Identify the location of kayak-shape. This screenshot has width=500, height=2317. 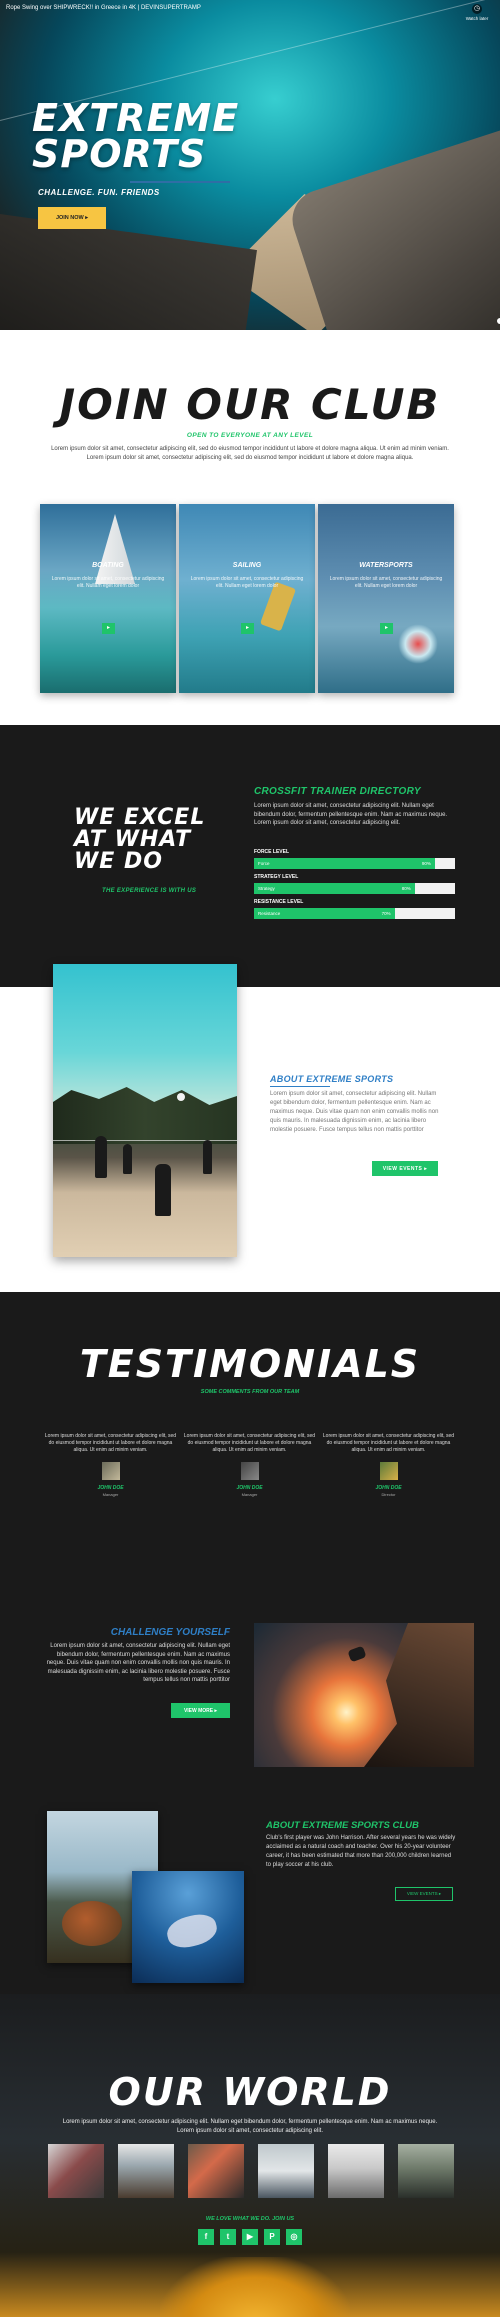
(255, 2287).